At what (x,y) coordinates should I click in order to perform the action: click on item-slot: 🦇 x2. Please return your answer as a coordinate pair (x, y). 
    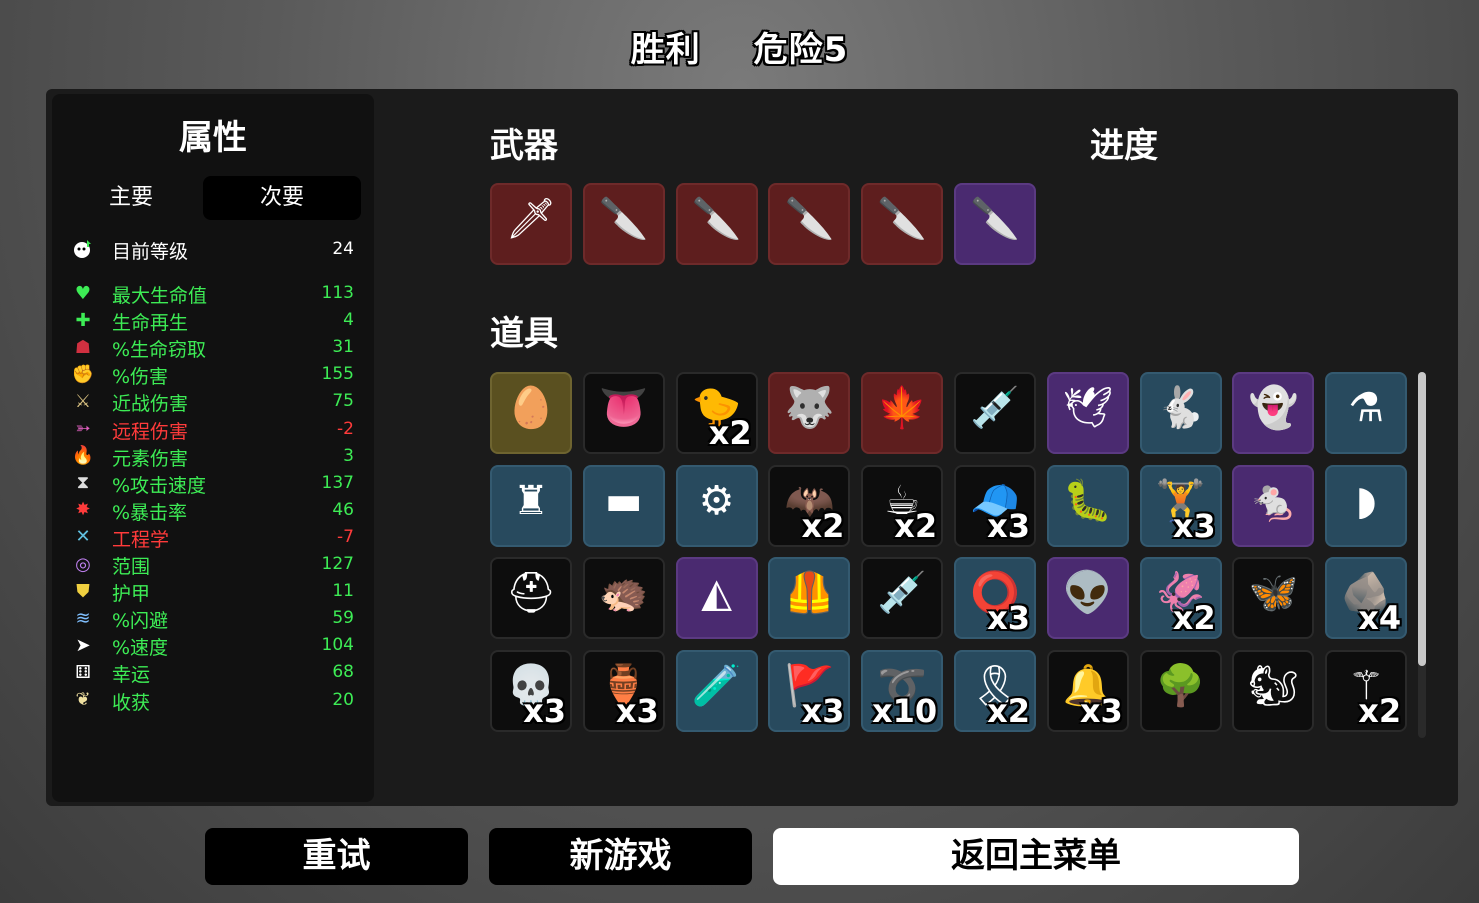
    Looking at the image, I should click on (809, 505).